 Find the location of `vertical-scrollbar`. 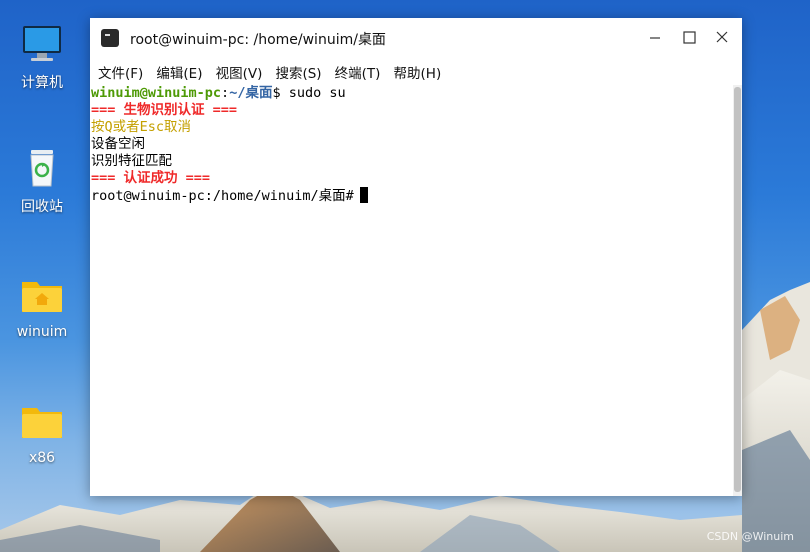

vertical-scrollbar is located at coordinates (737, 290).